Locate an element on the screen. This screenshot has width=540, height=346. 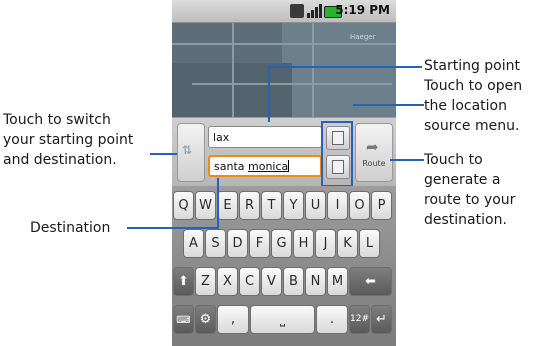
callout-route-line: route to your is located at coordinates (470, 200).